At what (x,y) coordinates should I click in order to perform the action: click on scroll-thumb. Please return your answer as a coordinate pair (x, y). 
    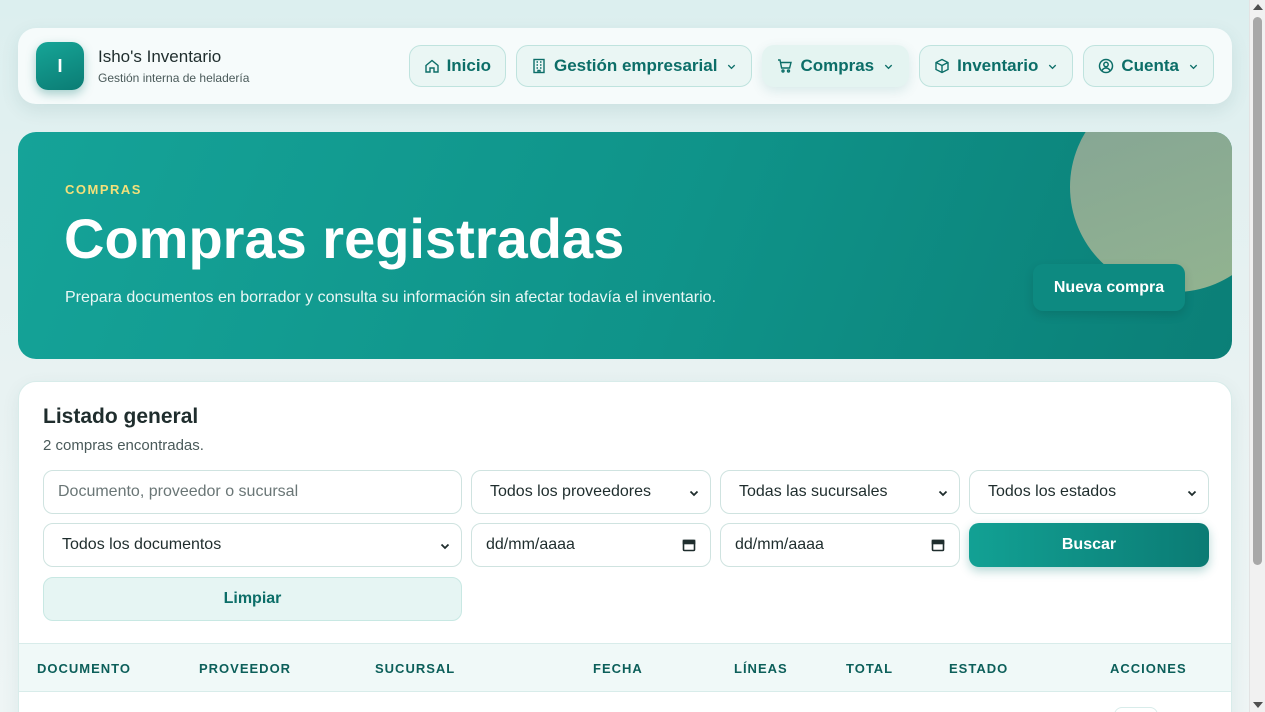
    Looking at the image, I should click on (1257, 291).